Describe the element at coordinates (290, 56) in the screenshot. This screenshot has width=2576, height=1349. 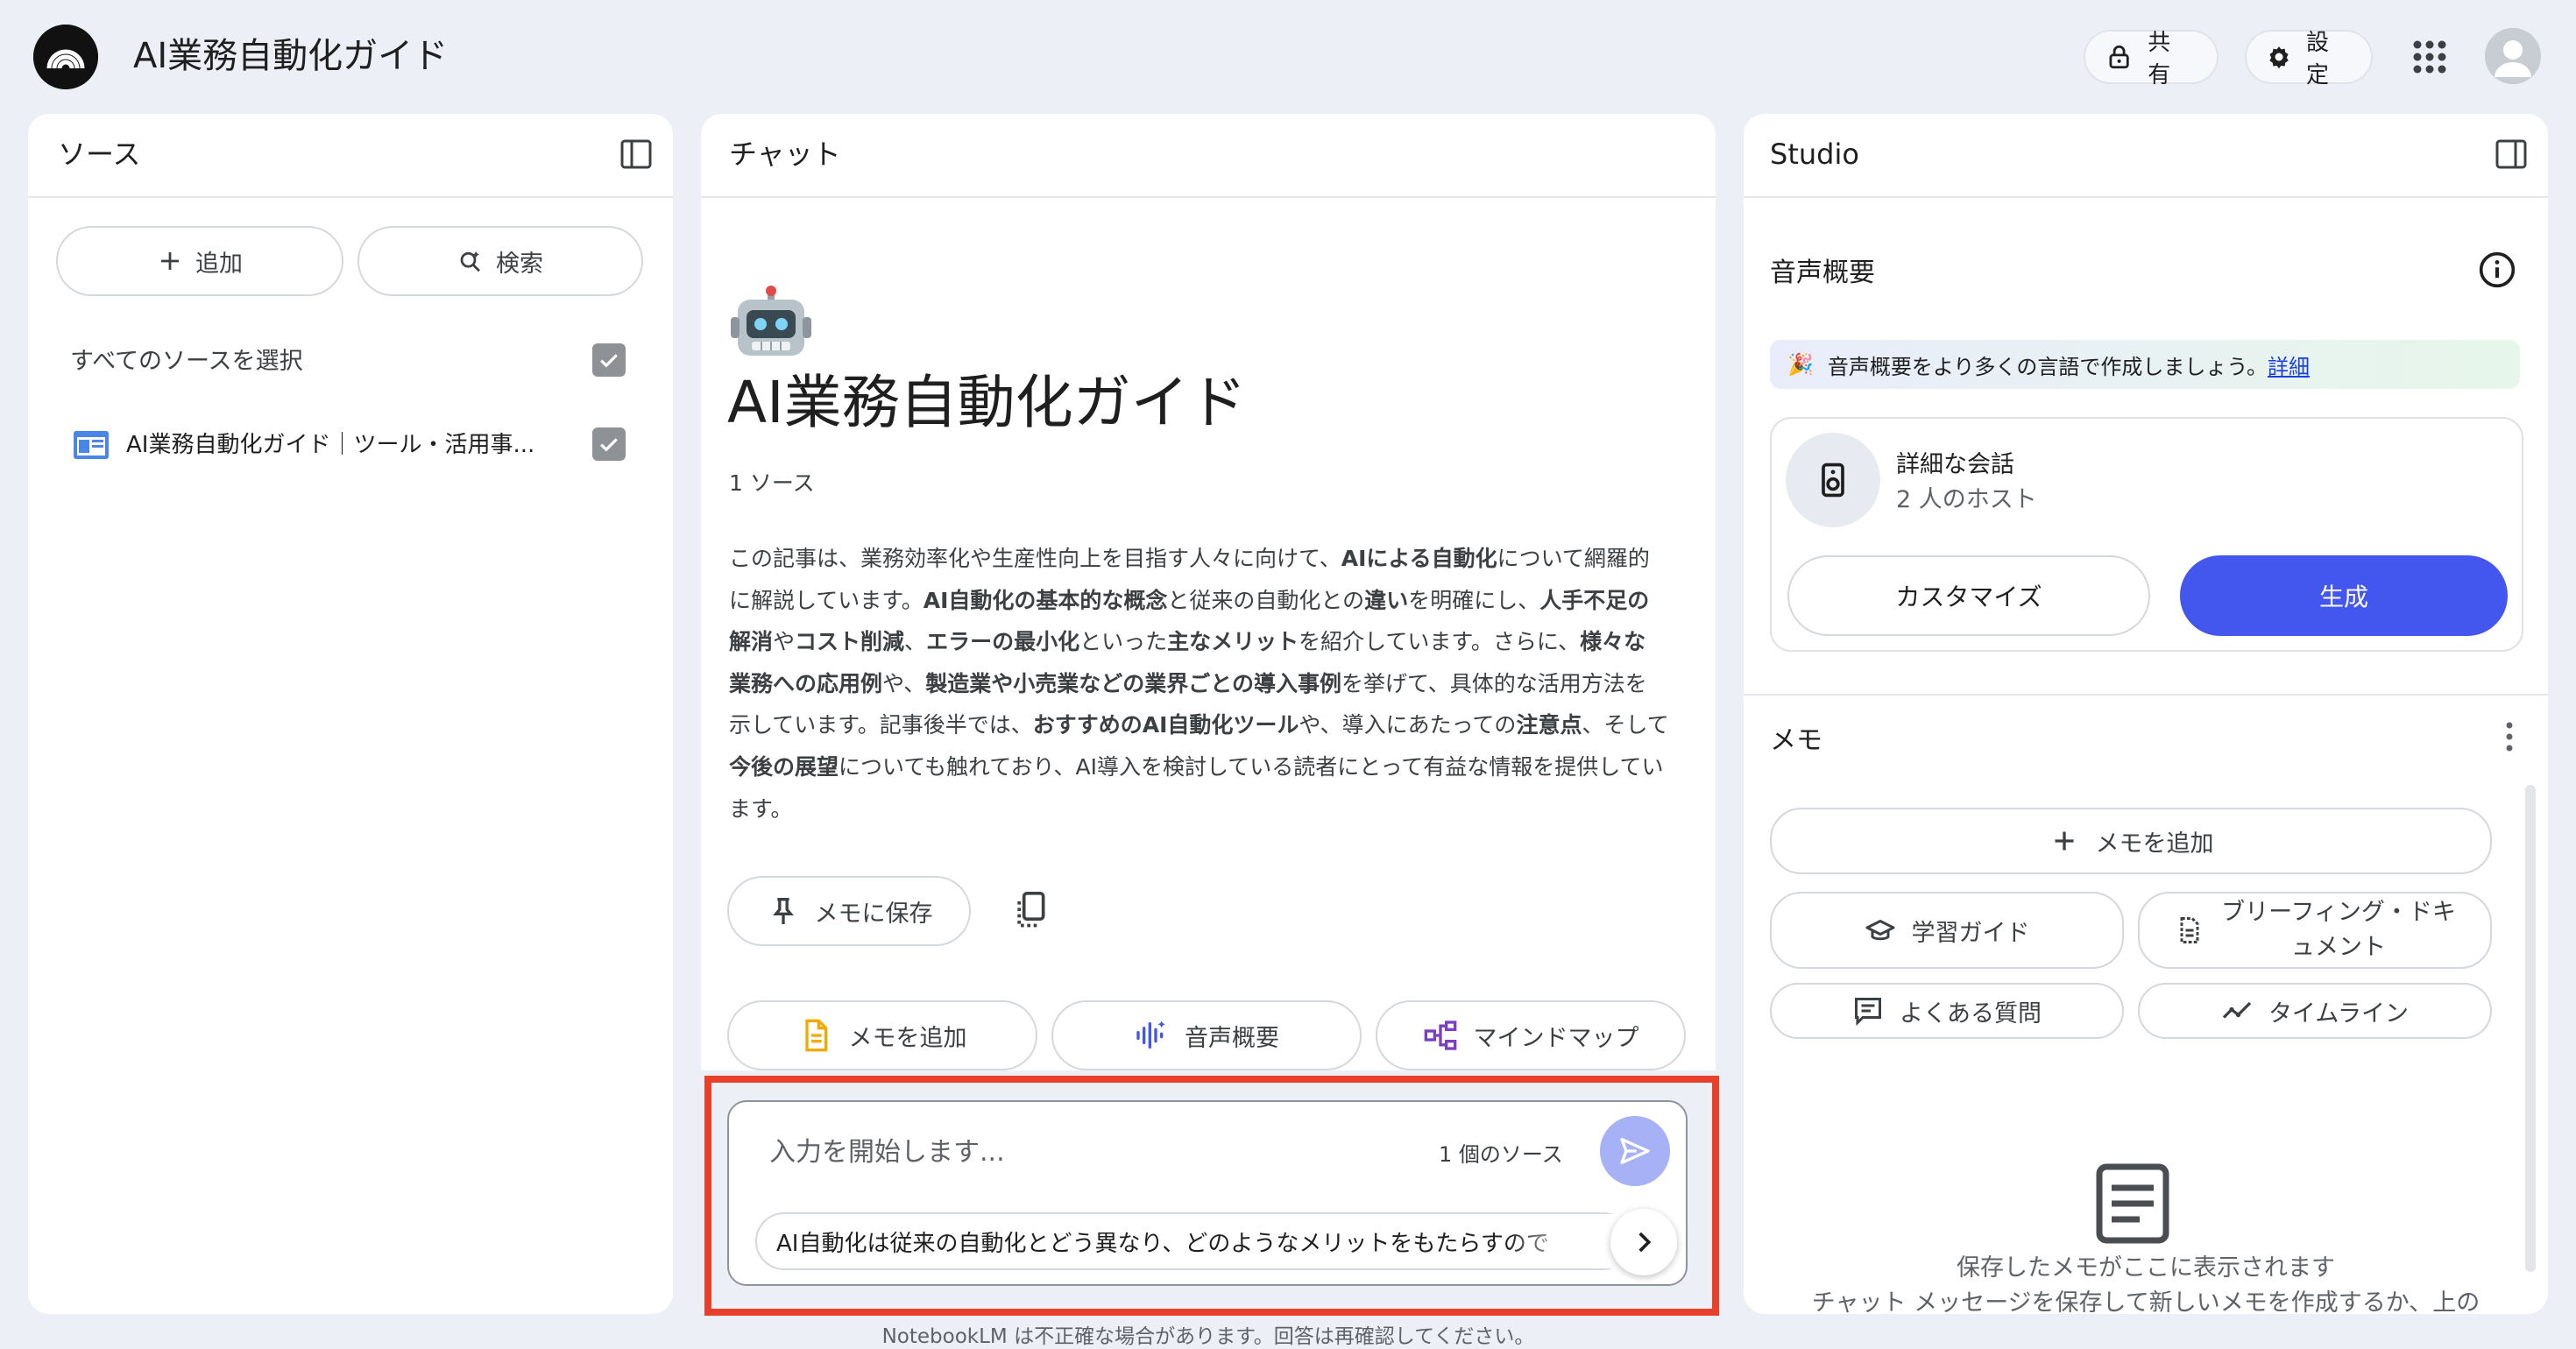
I see `notebook-title-header: AI業務自動化ガイド` at that location.